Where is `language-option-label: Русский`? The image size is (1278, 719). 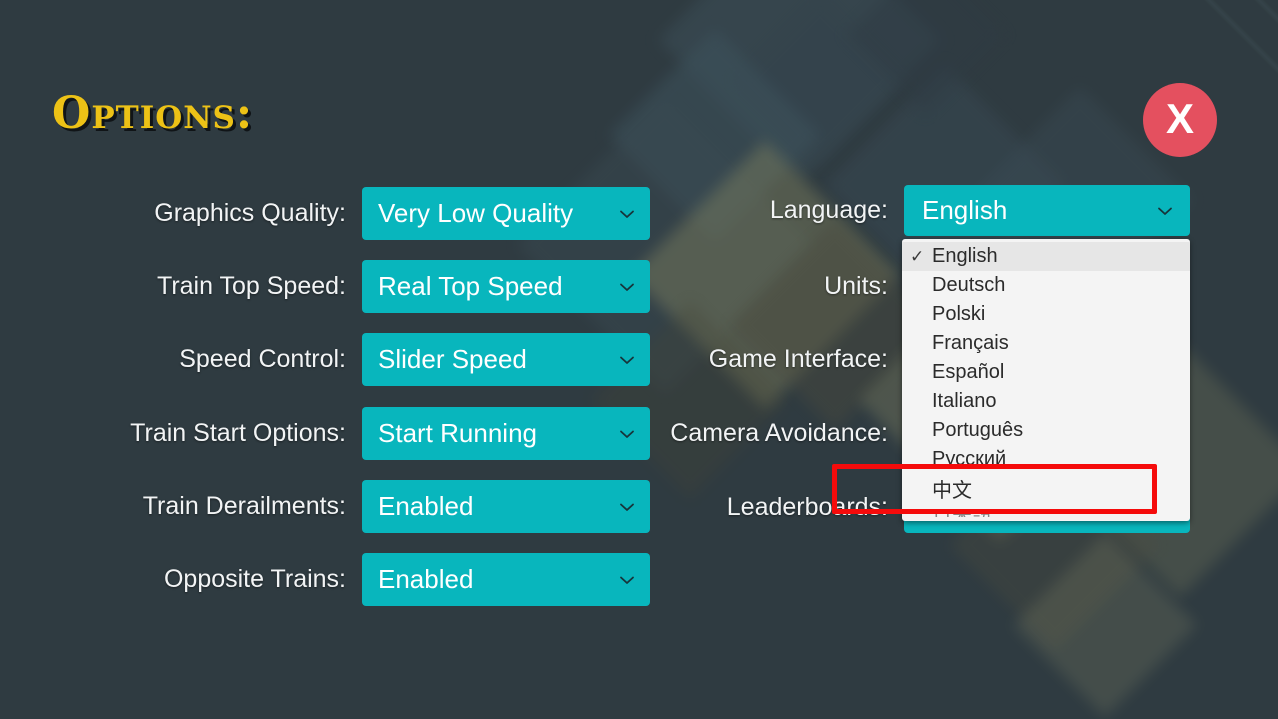
language-option-label: Русский is located at coordinates (969, 459).